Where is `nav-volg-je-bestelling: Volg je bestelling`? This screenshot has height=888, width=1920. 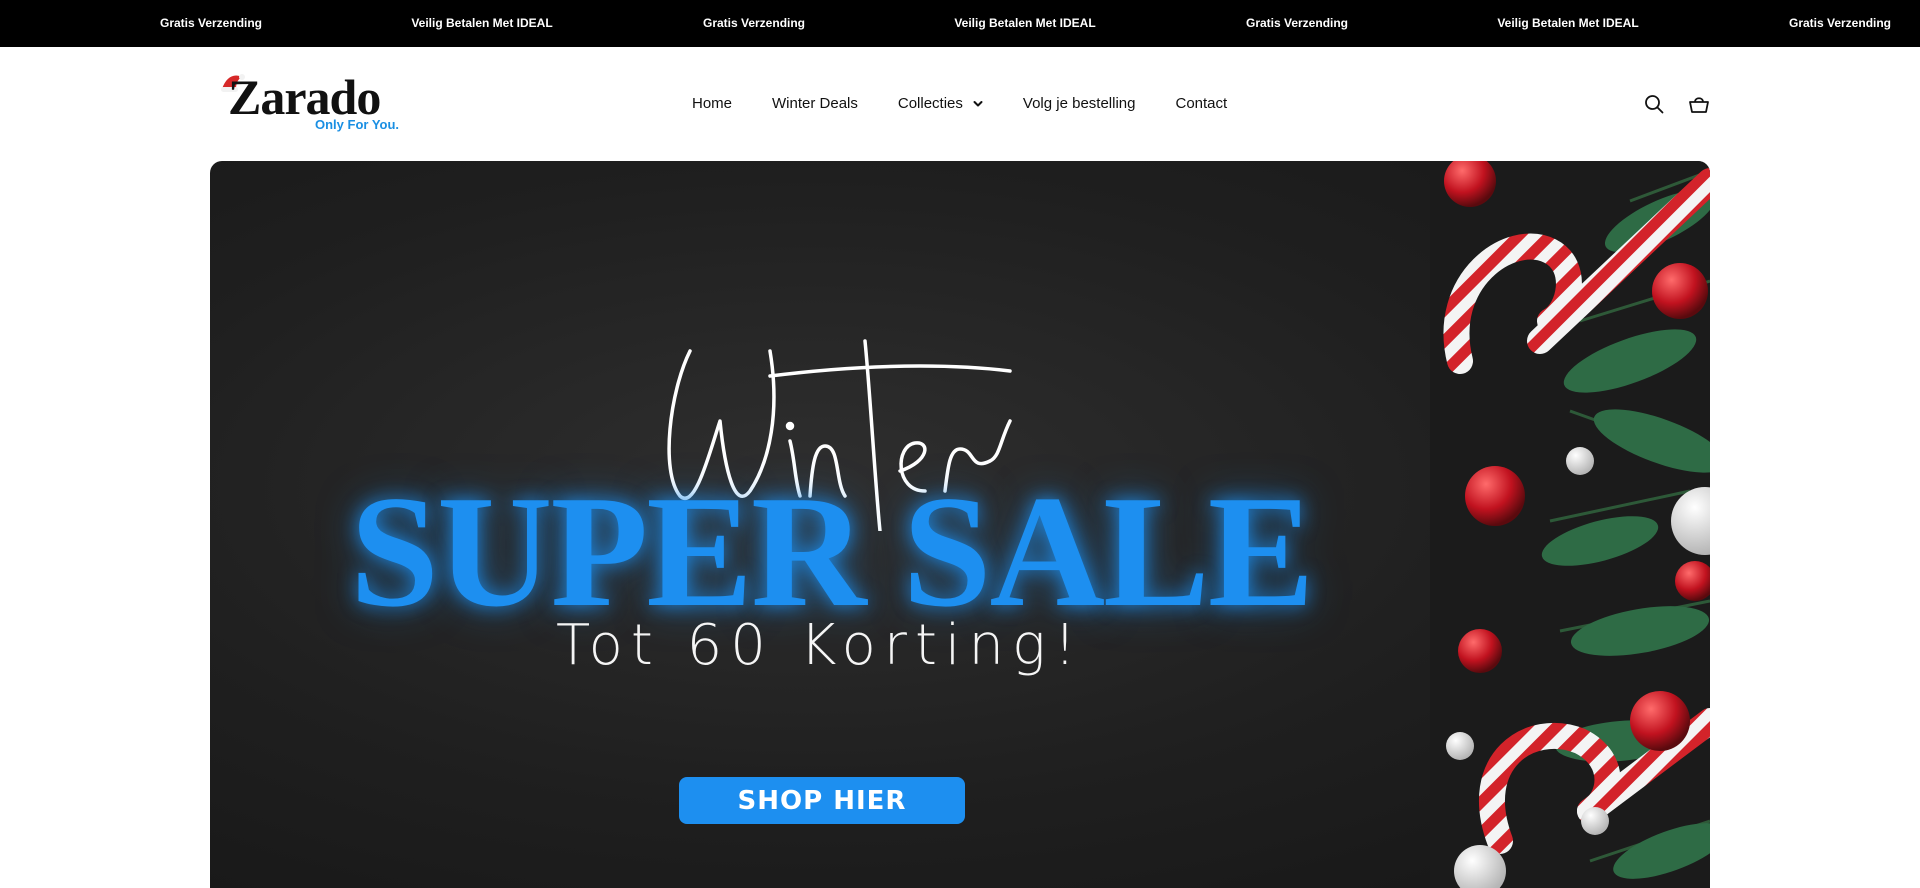
nav-volg-je-bestelling: Volg je bestelling is located at coordinates (1079, 103).